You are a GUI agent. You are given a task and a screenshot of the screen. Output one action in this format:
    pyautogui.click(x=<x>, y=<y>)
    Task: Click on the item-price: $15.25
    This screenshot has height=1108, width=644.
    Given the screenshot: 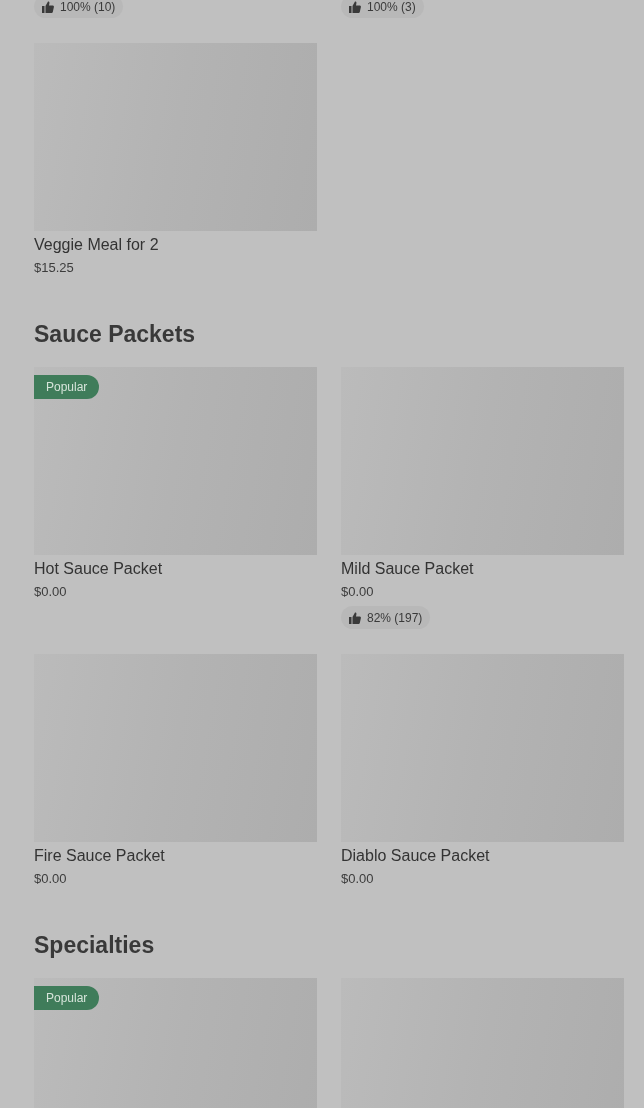 What is the action you would take?
    pyautogui.click(x=54, y=268)
    